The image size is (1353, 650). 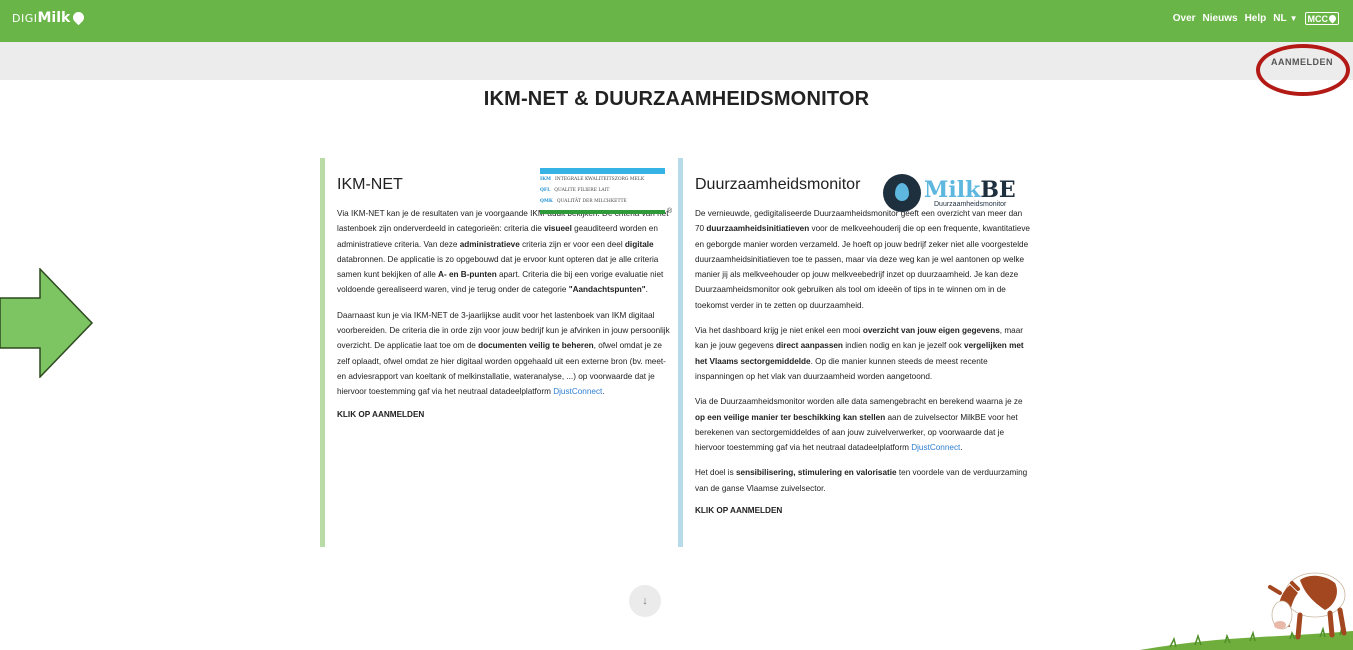 I want to click on milkbe-drop-icon, so click(x=902, y=193).